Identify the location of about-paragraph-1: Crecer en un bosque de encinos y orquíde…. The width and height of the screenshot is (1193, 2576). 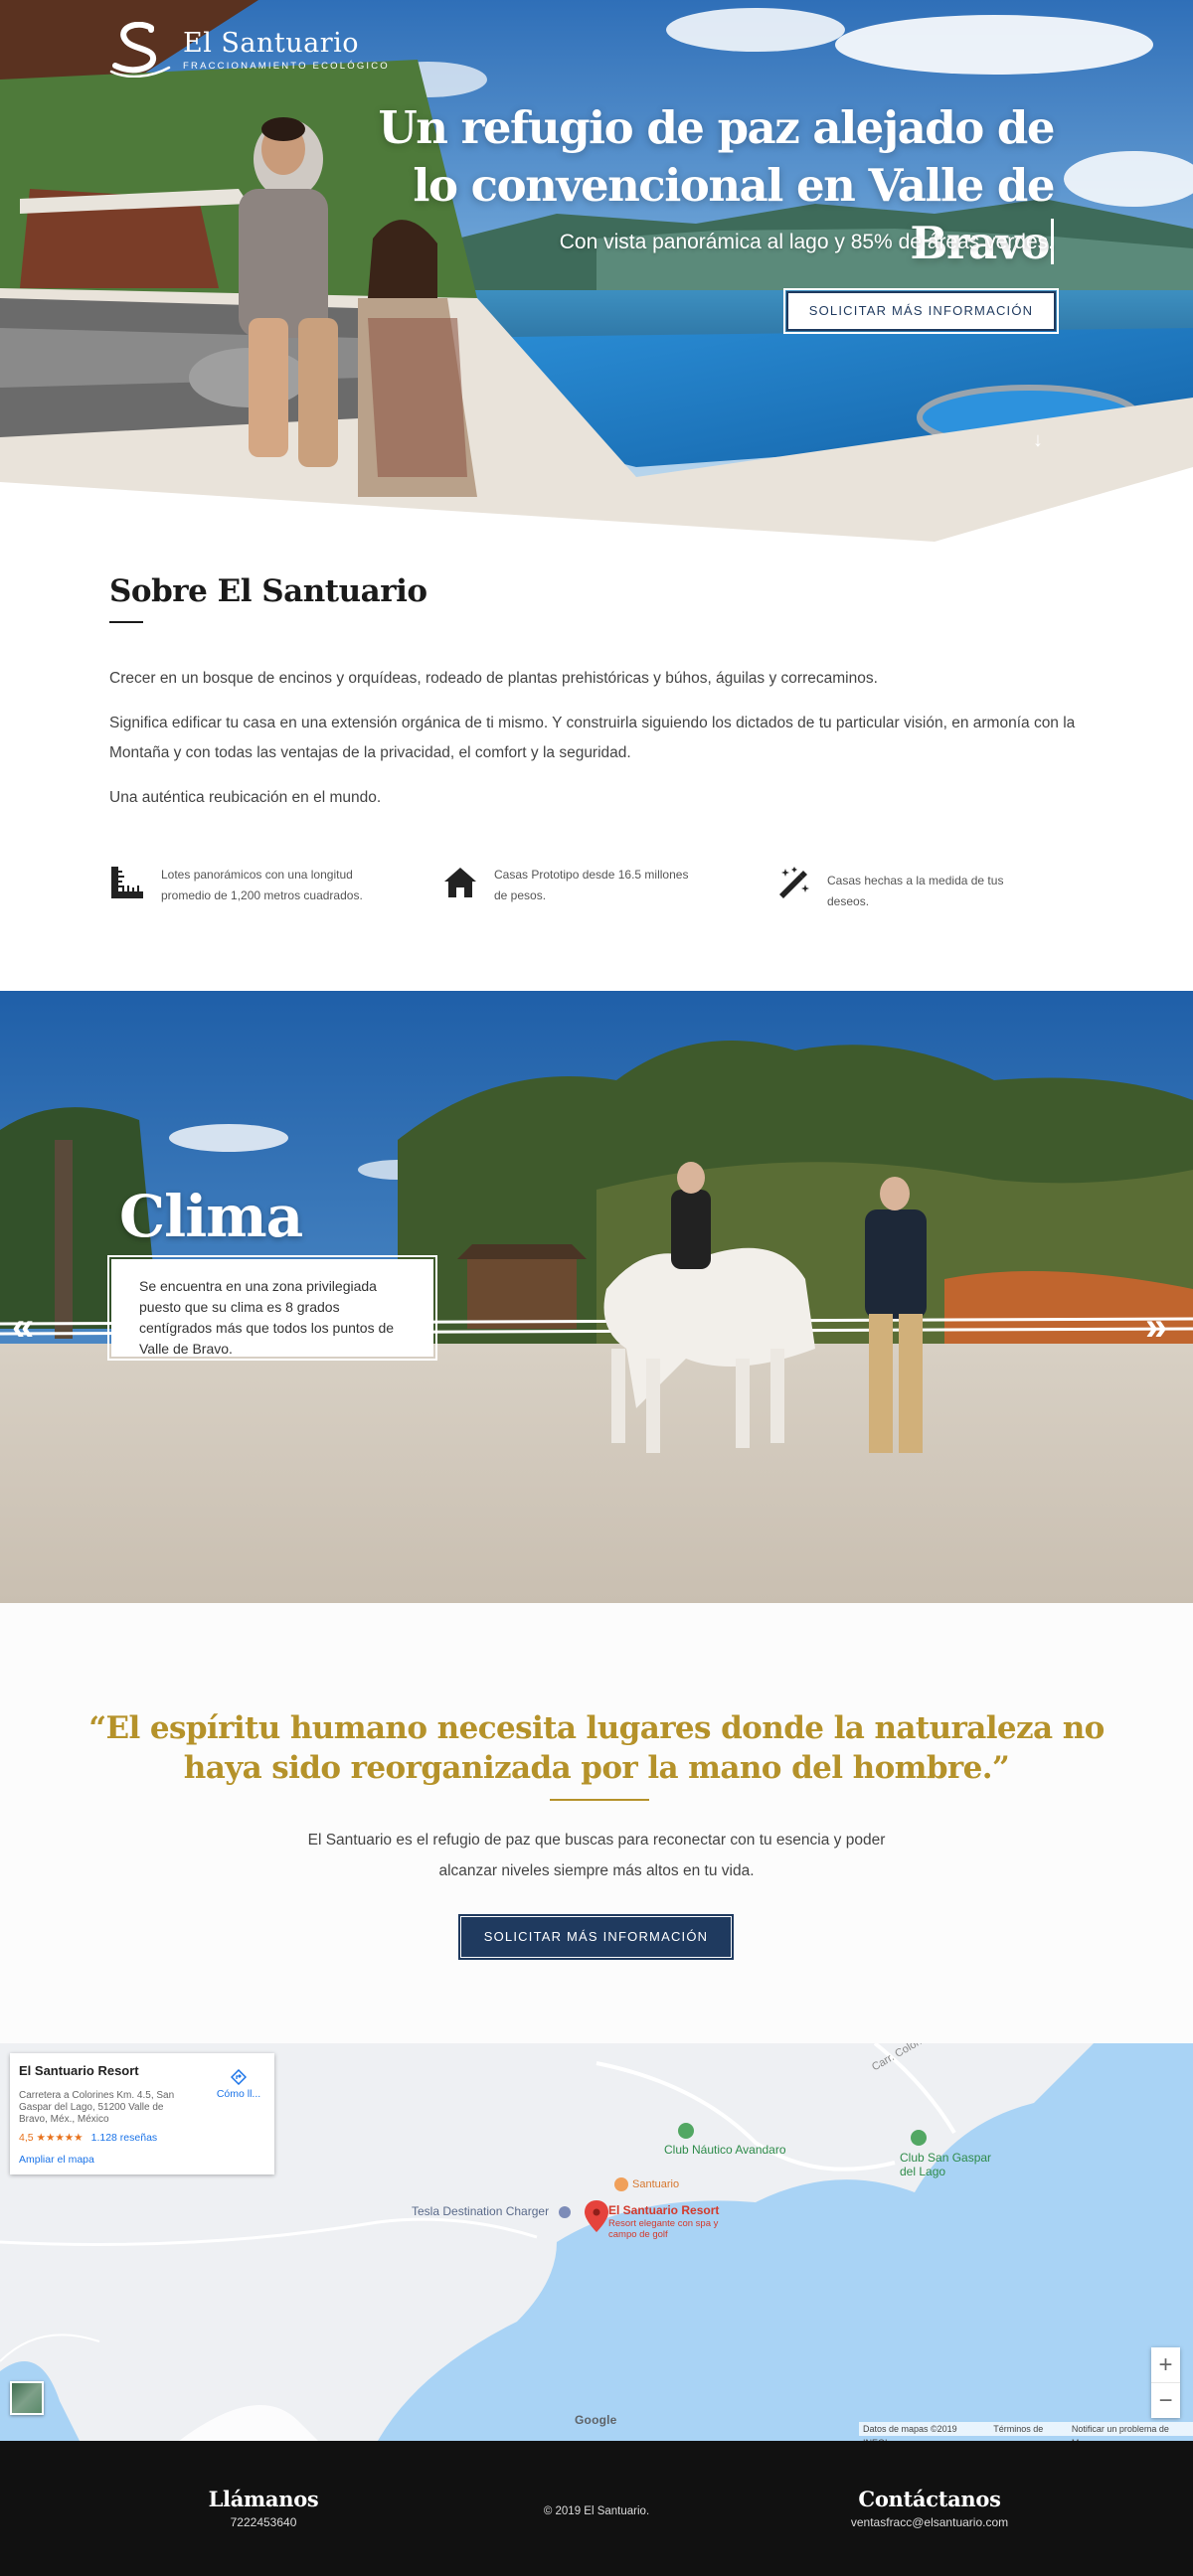
(493, 678).